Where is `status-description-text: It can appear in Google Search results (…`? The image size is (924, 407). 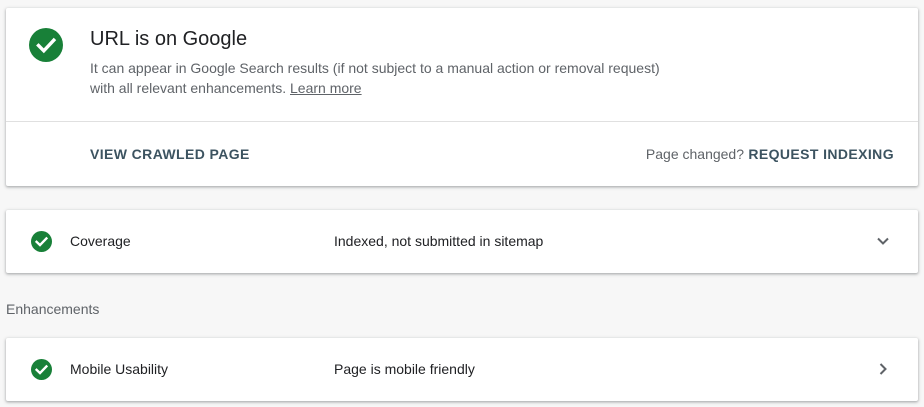 status-description-text: It can appear in Google Search results (… is located at coordinates (375, 78).